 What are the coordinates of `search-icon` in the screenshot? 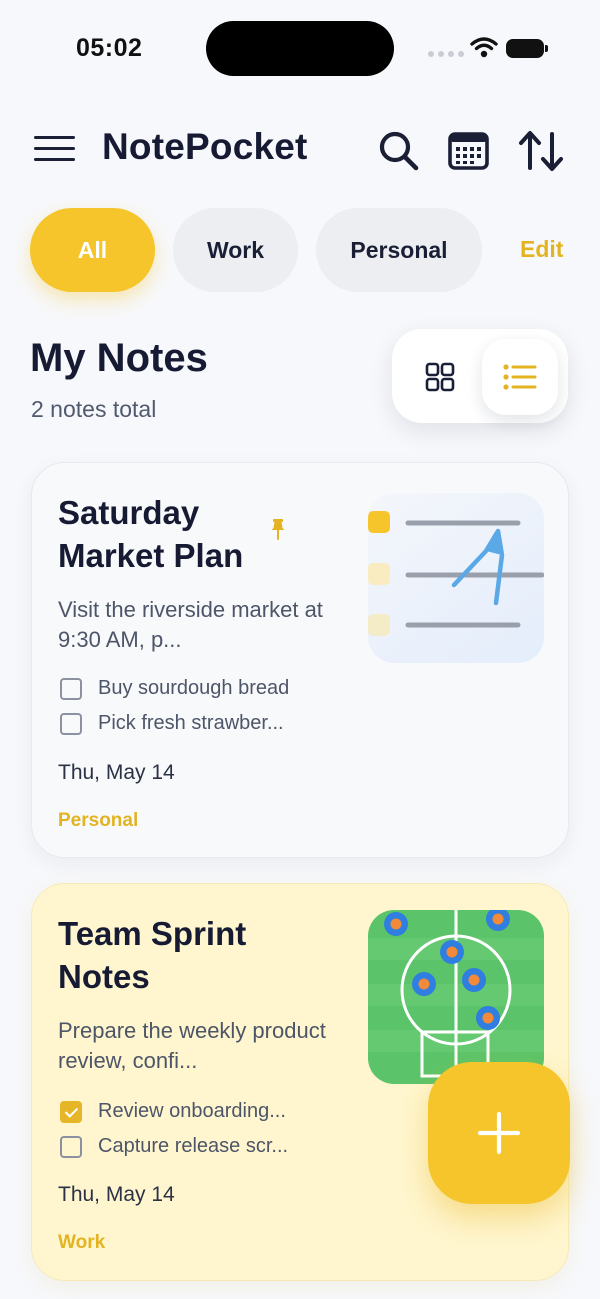 It's located at (399, 151).